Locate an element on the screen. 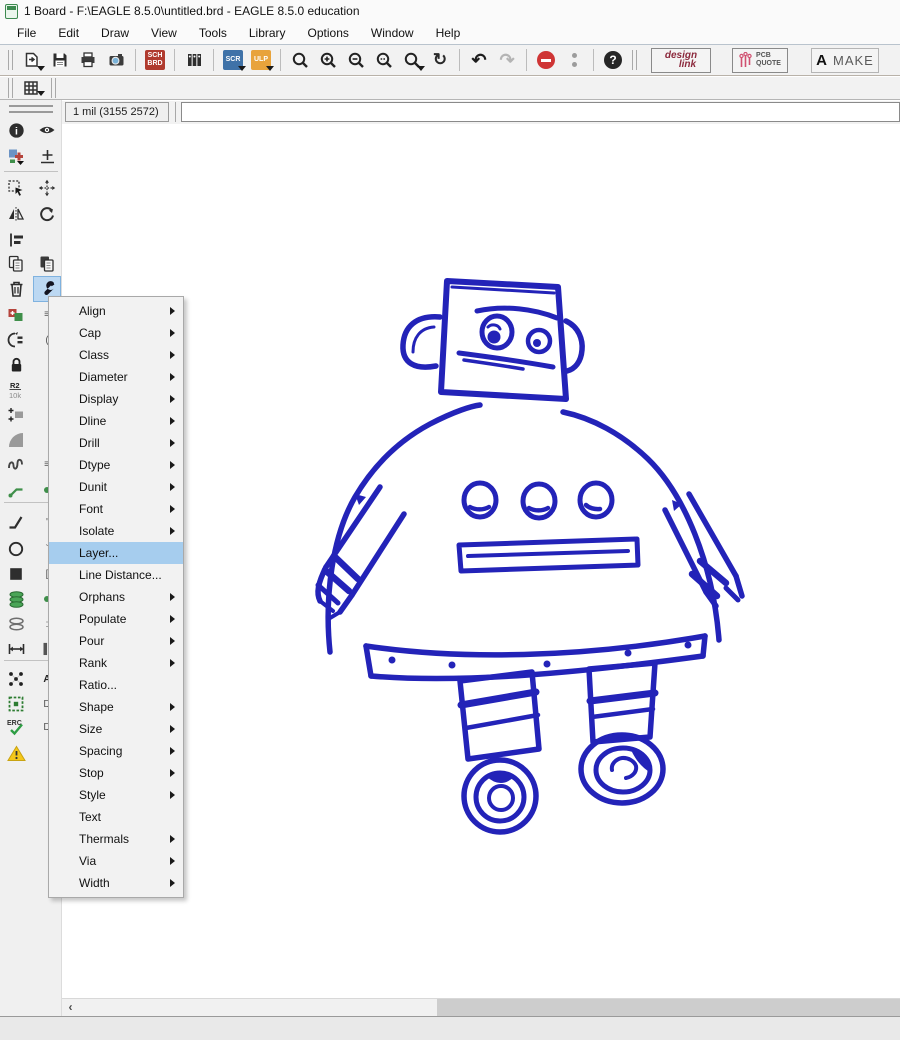 This screenshot has width=900, height=1040. menu-tools: Tools is located at coordinates (213, 33).